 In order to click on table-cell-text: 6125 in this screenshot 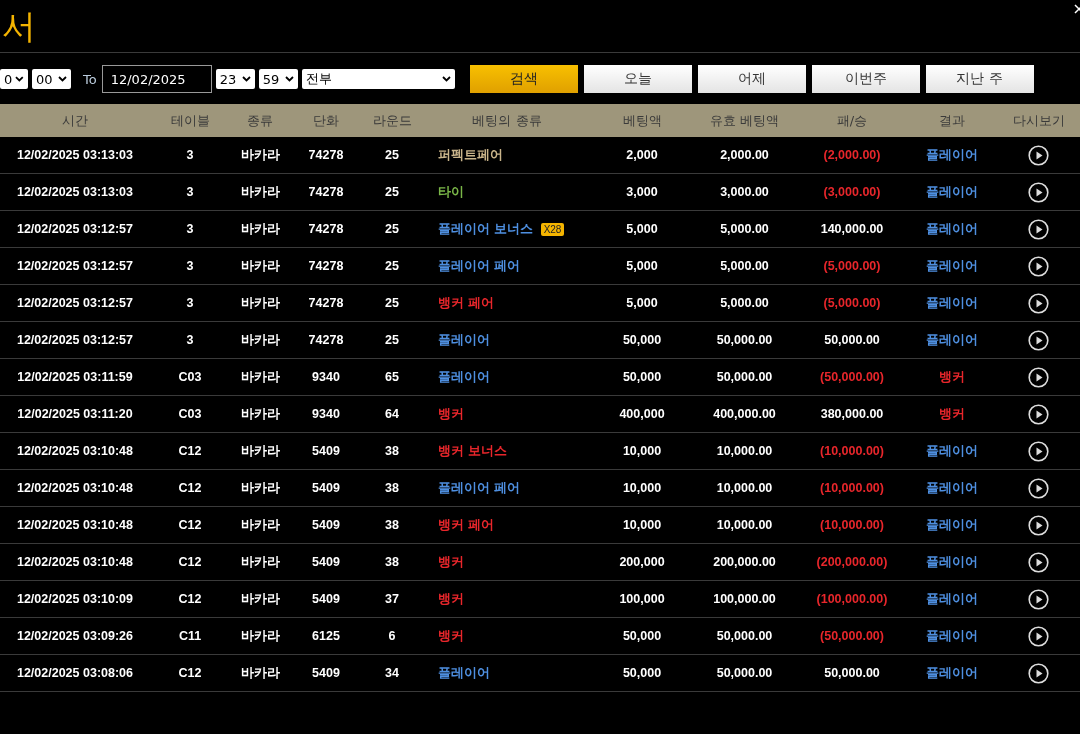, I will do `click(326, 636)`.